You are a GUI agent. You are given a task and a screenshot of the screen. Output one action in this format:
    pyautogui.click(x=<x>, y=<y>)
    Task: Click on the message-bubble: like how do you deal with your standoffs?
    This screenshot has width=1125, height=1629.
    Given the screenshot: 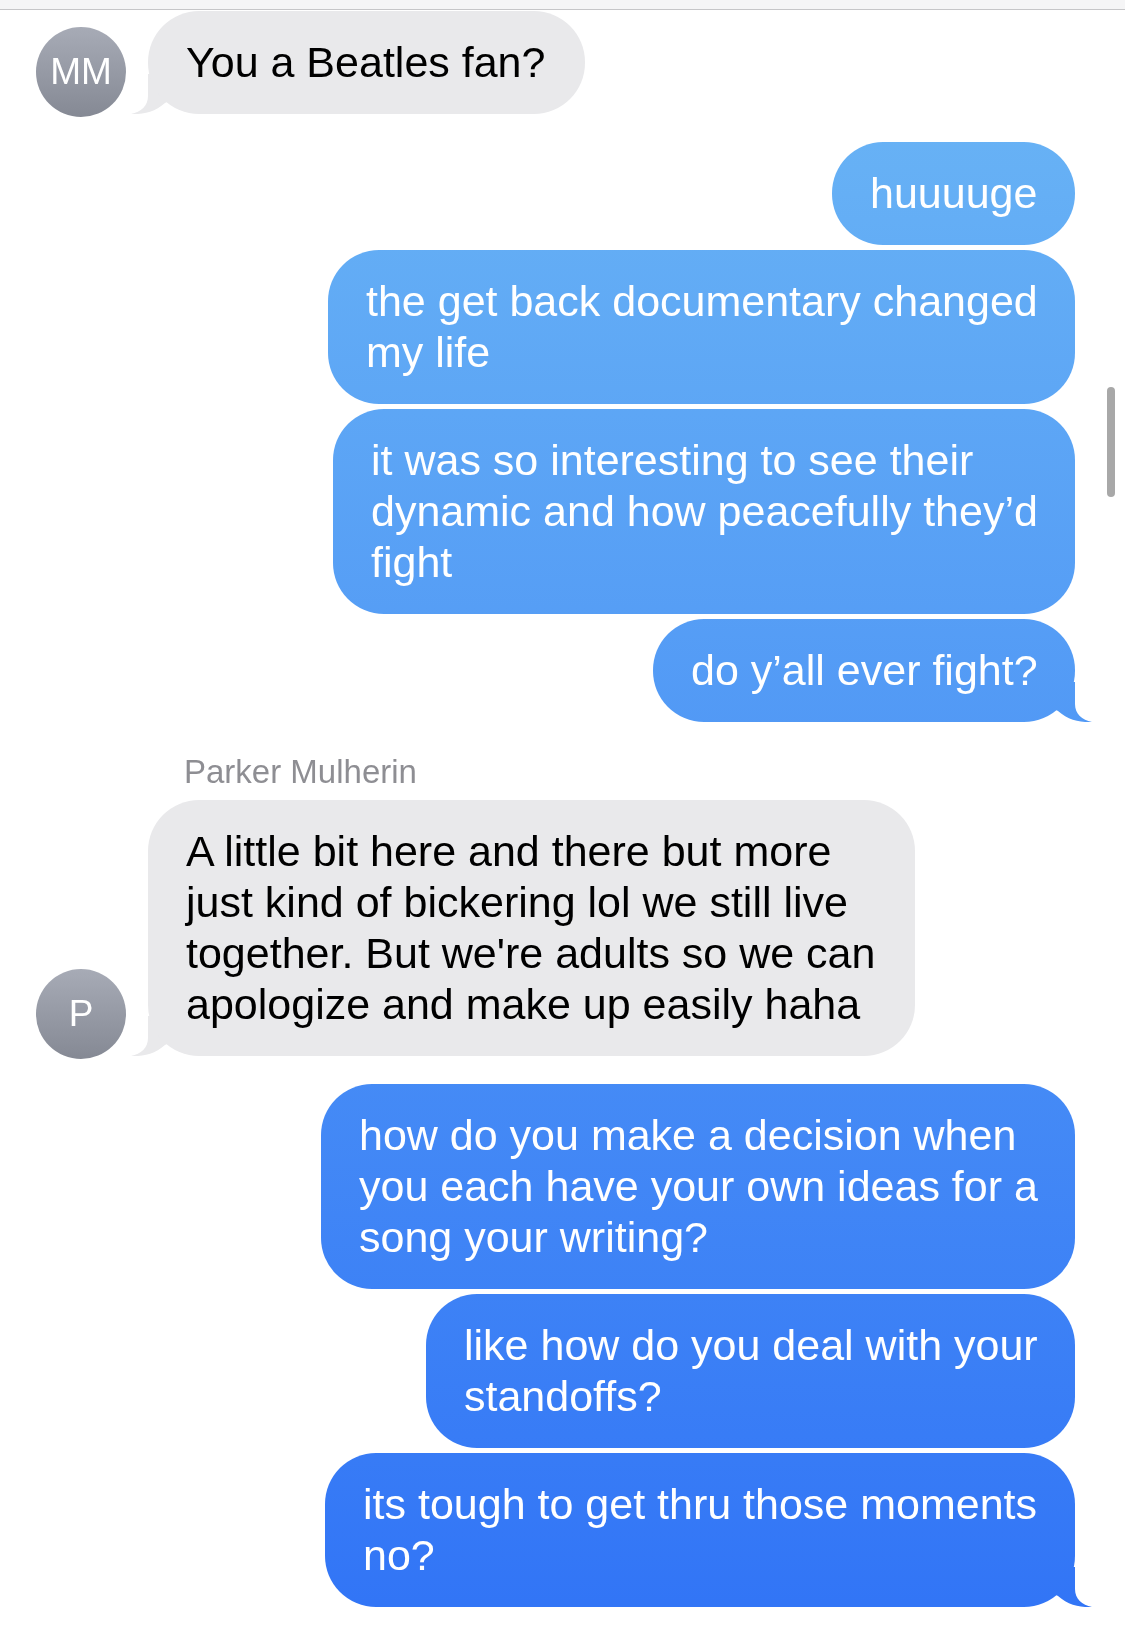 What is the action you would take?
    pyautogui.click(x=750, y=1371)
    